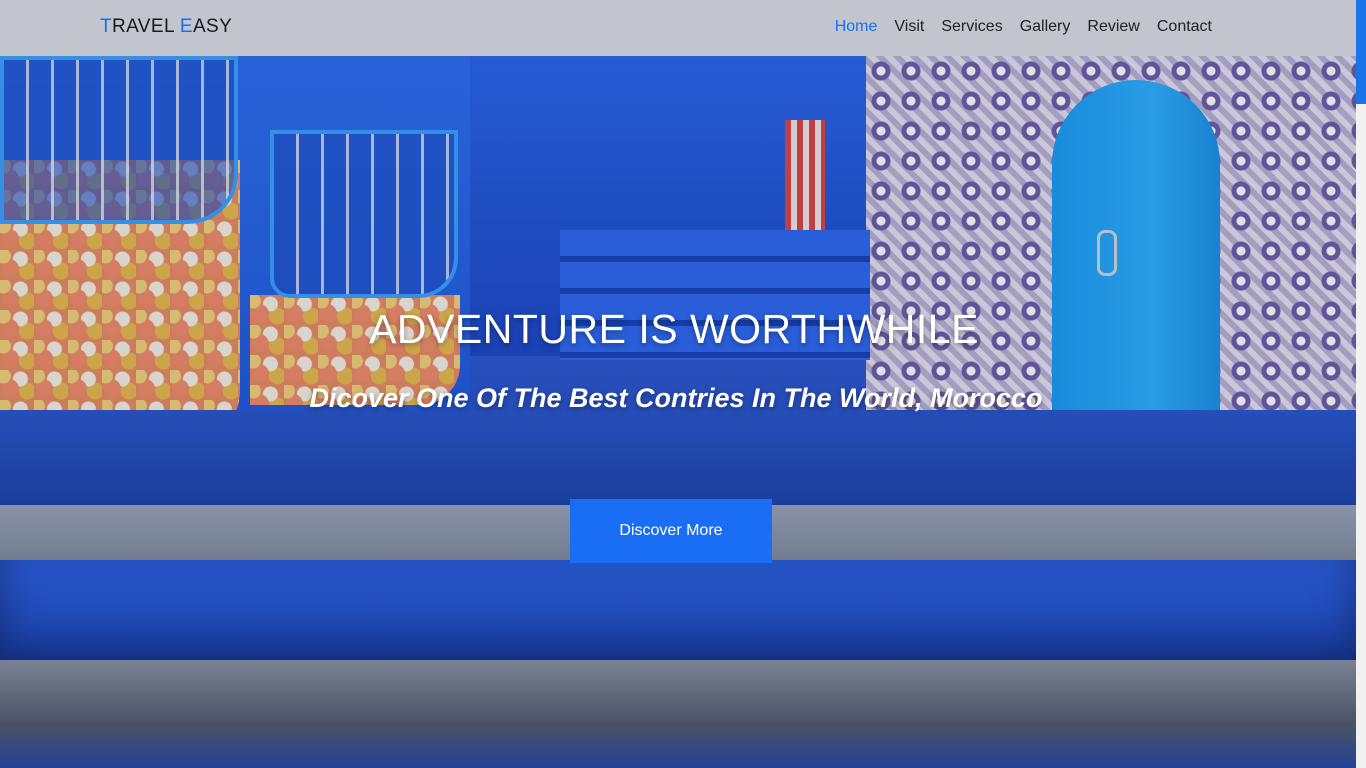 This screenshot has width=1366, height=768. Describe the element at coordinates (856, 27) in the screenshot. I see `nav-home: Home` at that location.